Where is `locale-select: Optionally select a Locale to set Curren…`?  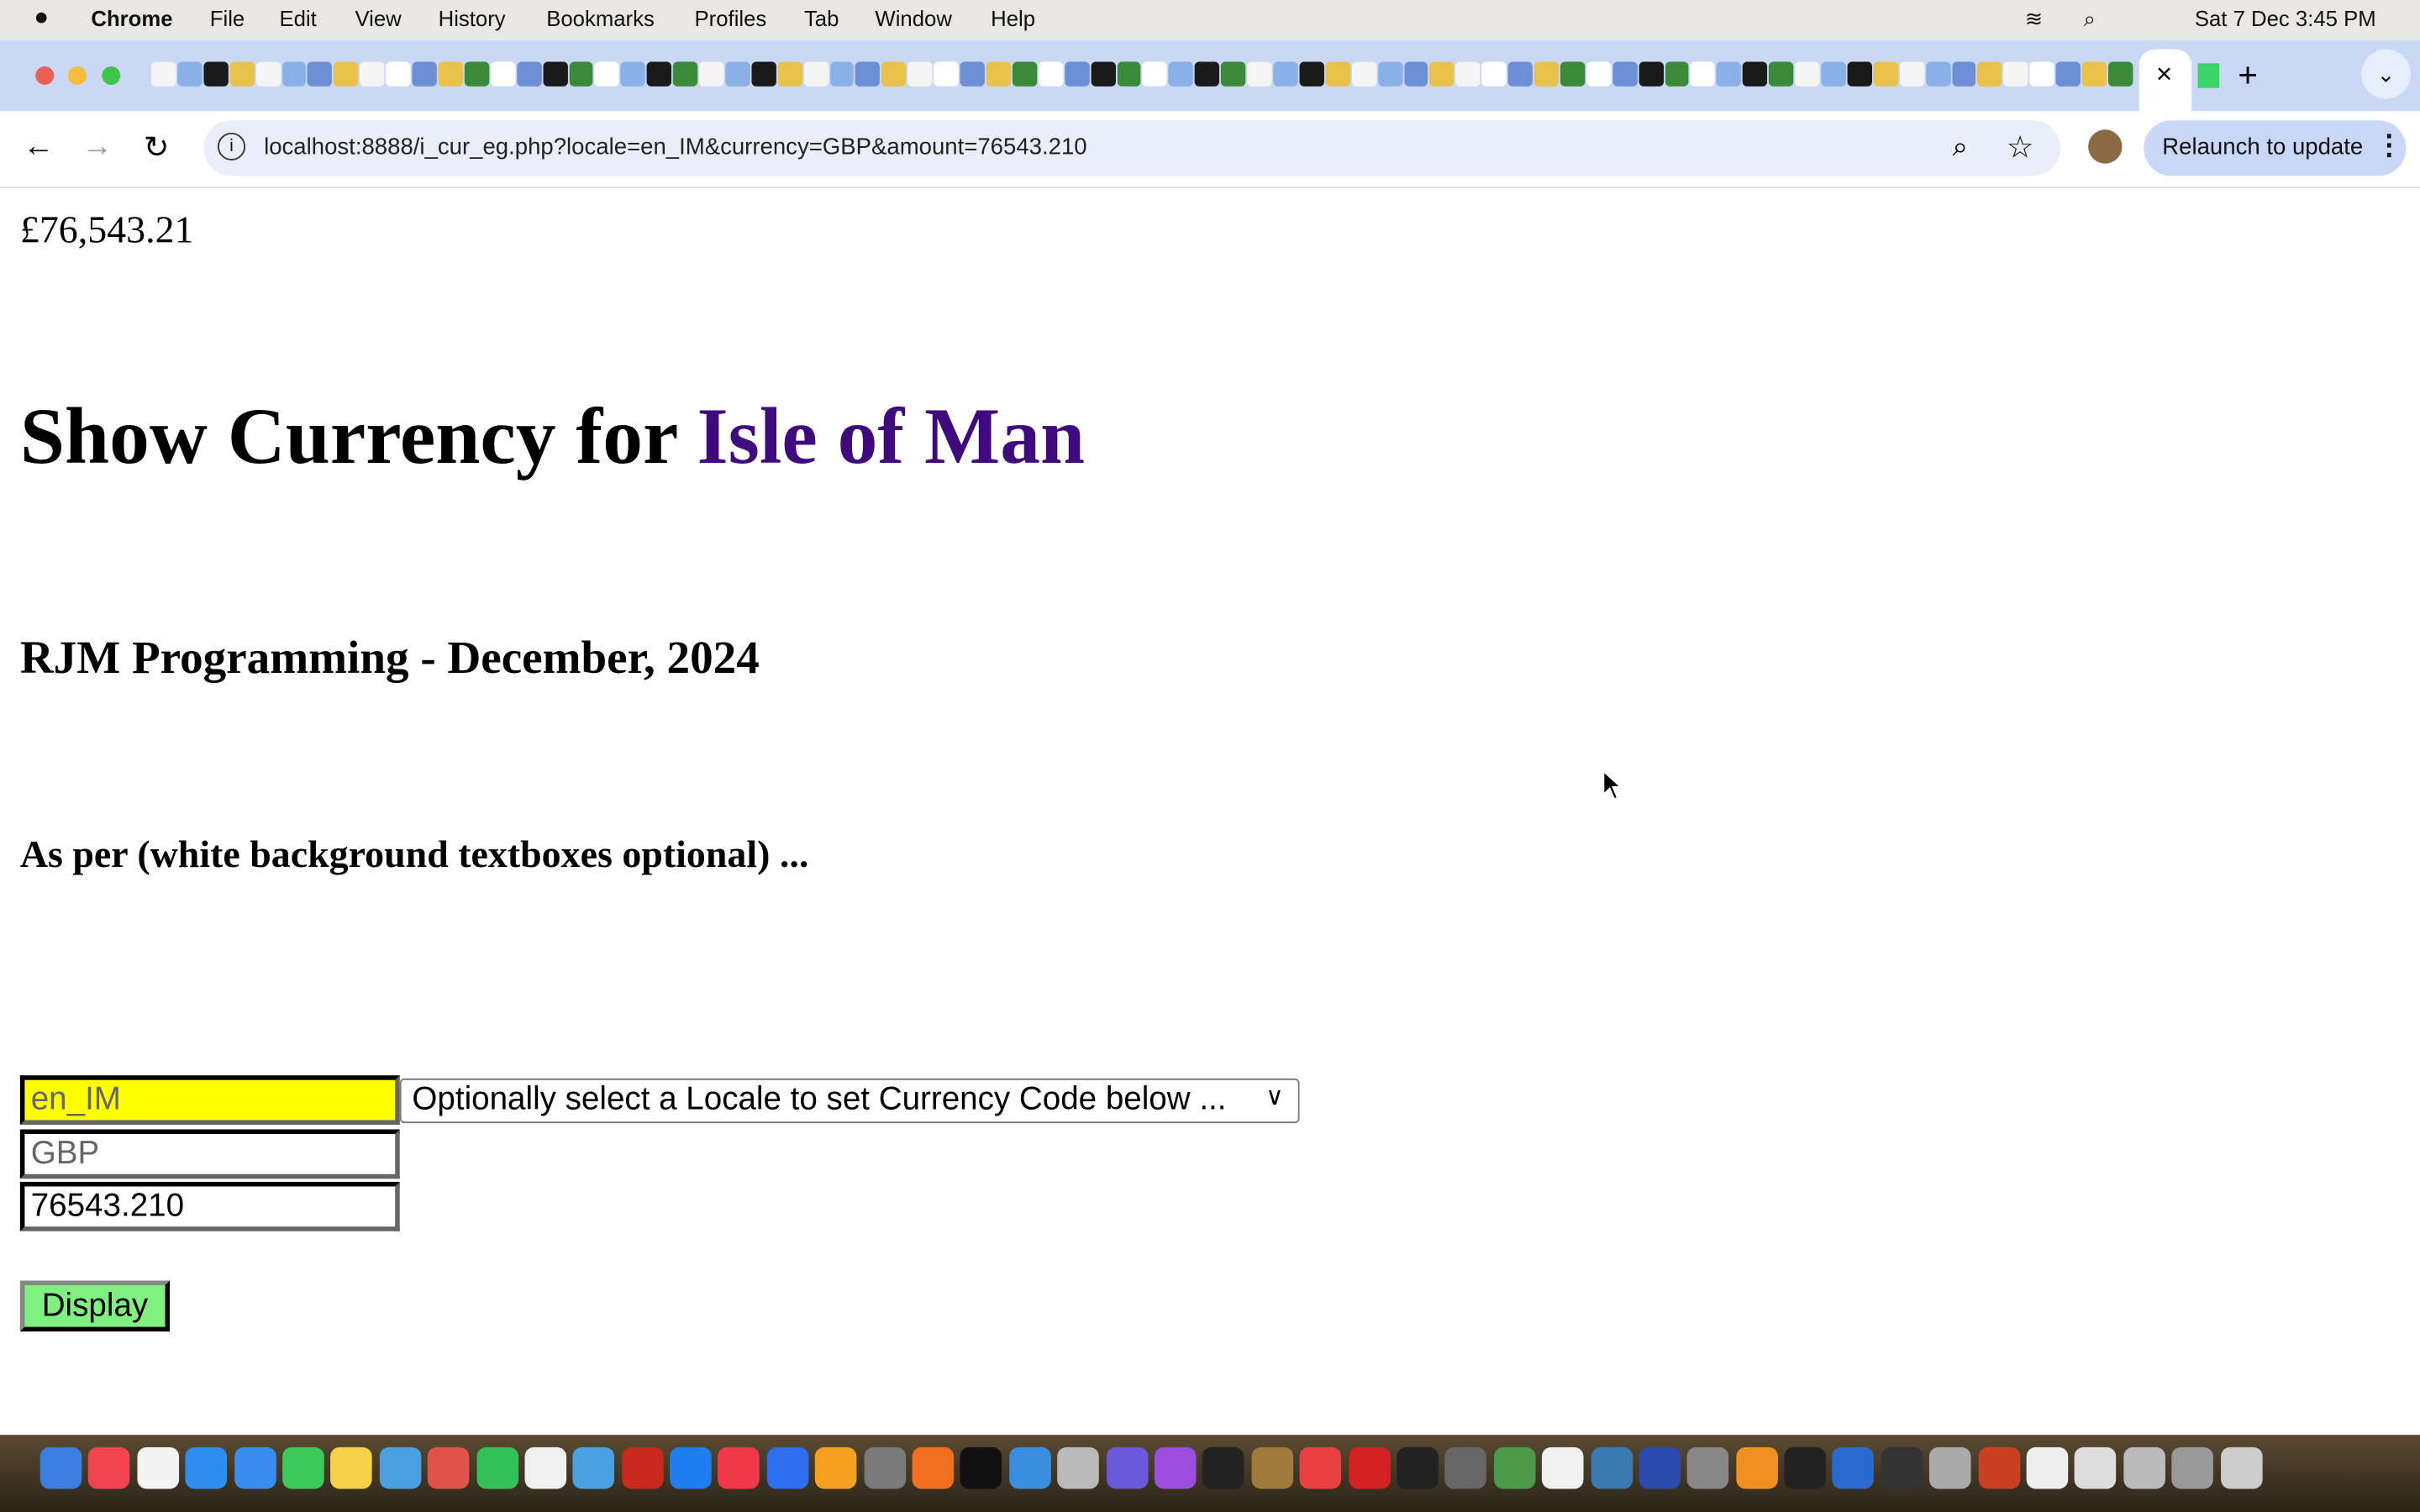 locale-select: Optionally select a Locale to set Curren… is located at coordinates (849, 1101).